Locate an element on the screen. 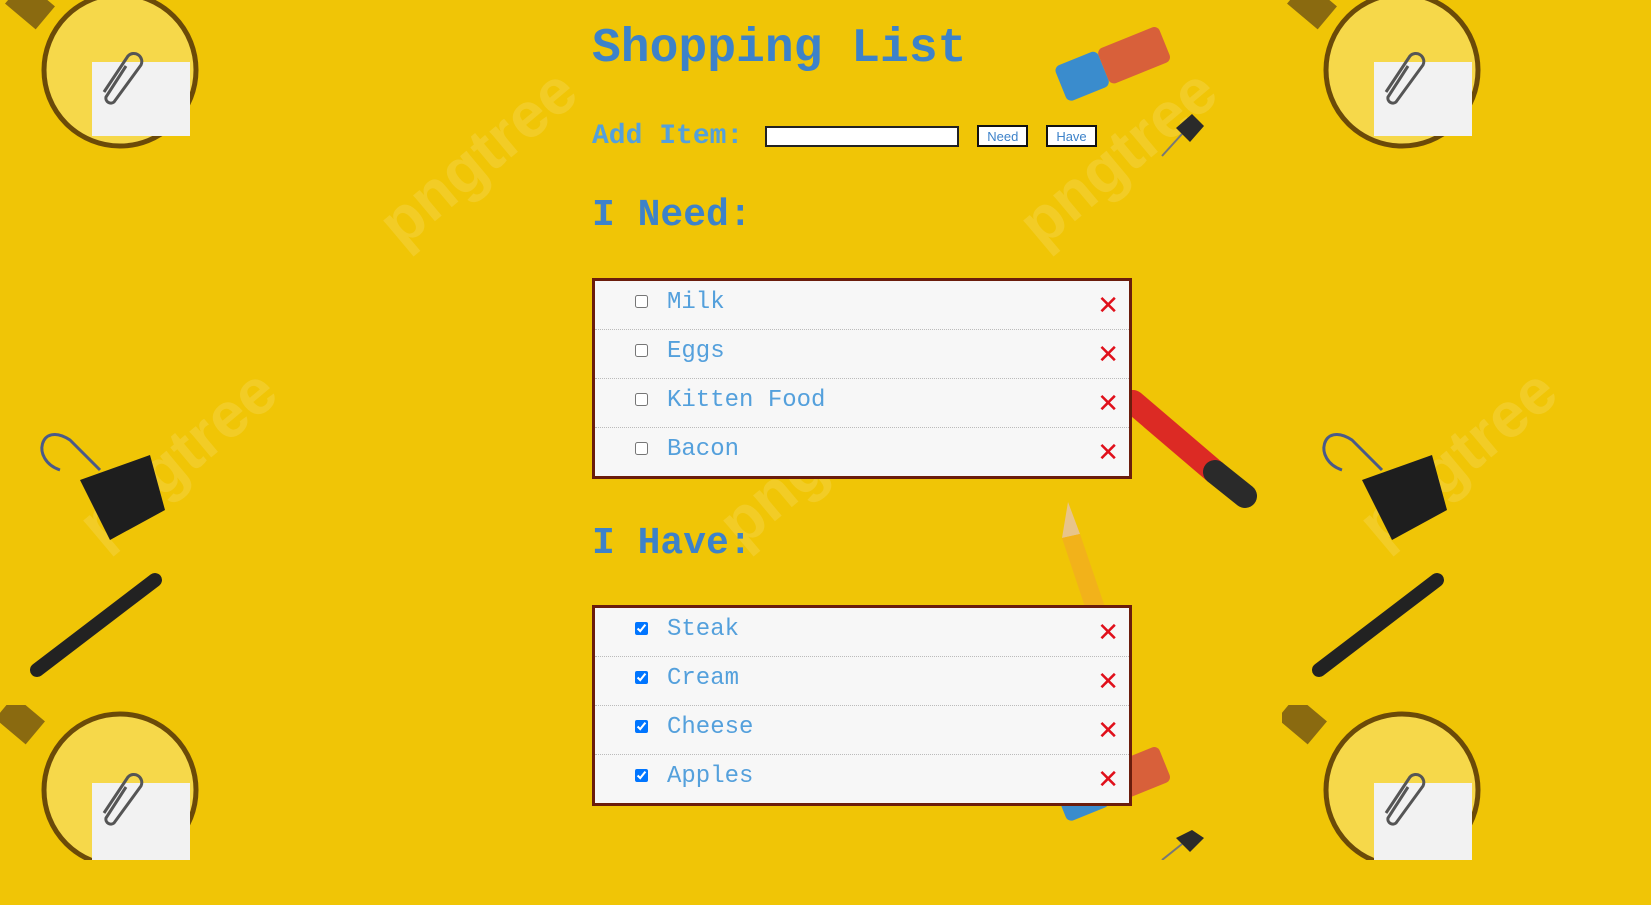 The height and width of the screenshot is (905, 1651). item-label: Bacon is located at coordinates (703, 449).